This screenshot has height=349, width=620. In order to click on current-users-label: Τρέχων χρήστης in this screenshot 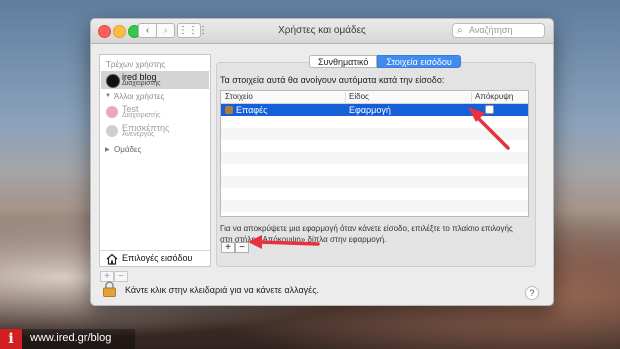, I will do `click(136, 64)`.